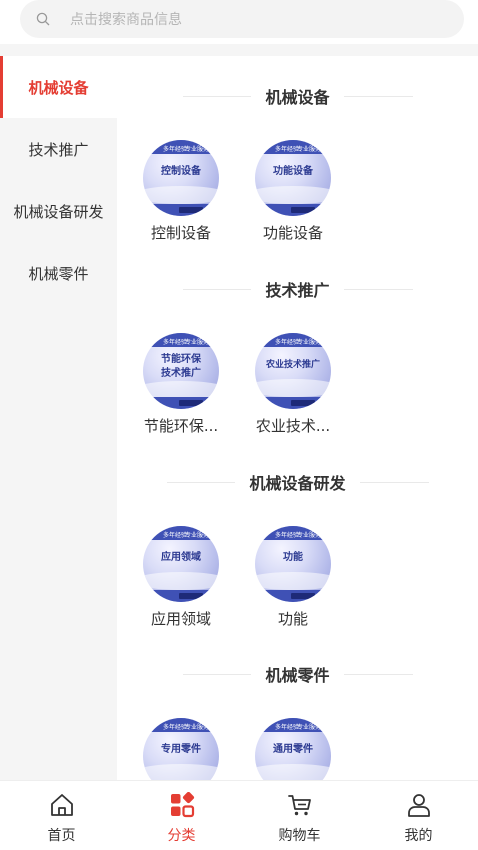 Image resolution: width=478 pixels, height=850 pixels. I want to click on section-machine-parts: 机械零件, so click(297, 674).